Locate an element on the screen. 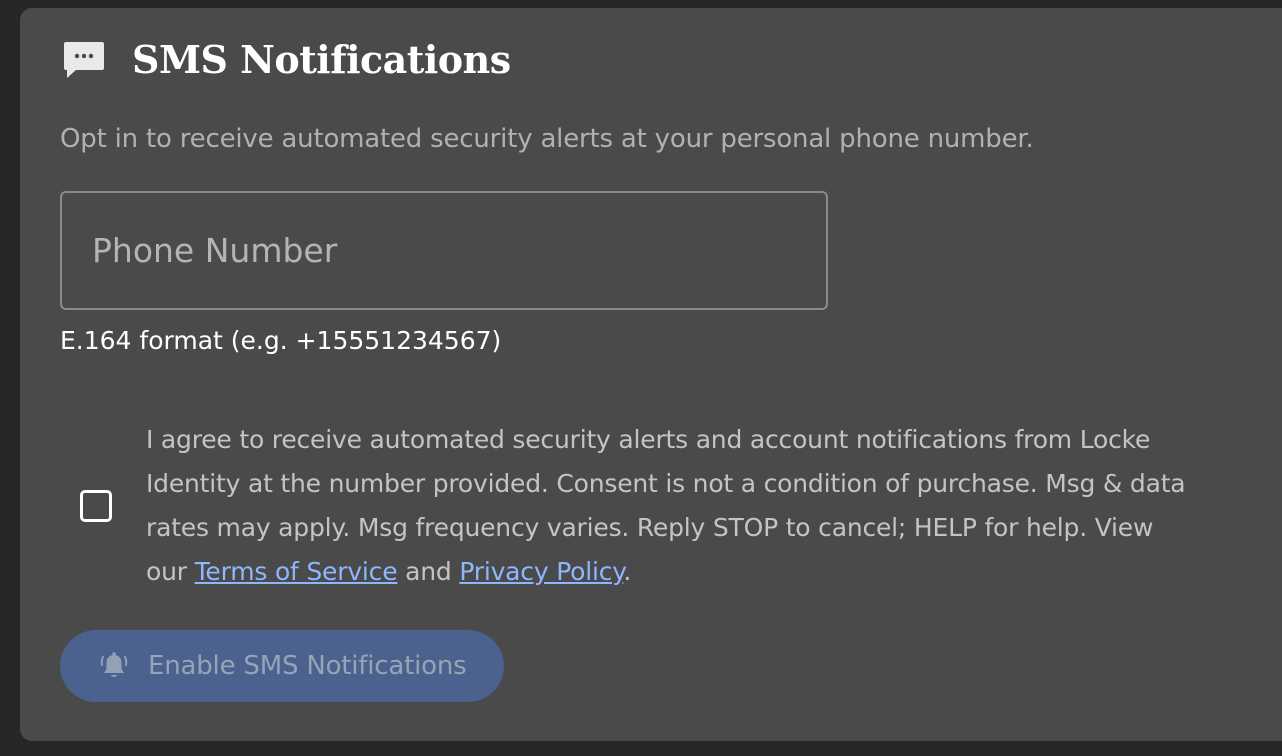  consent-text-end: . is located at coordinates (627, 571).